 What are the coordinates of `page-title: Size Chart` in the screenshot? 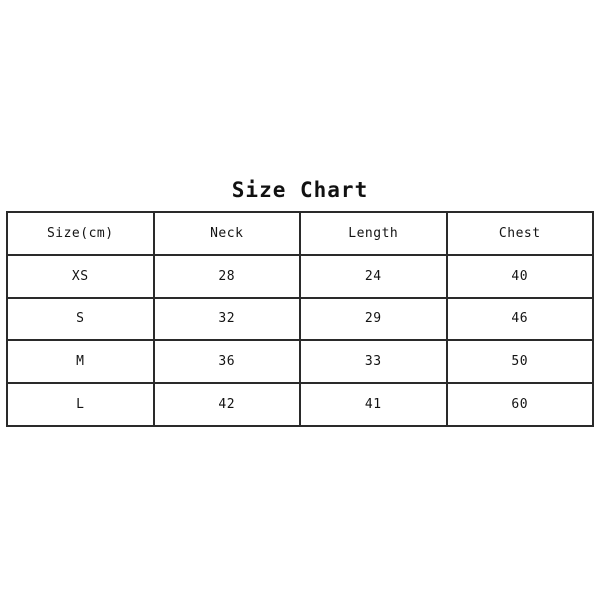 It's located at (300, 190).